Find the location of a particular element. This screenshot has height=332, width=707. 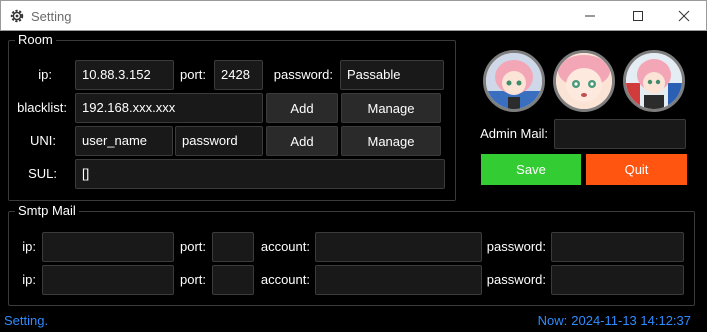

room-ip-field: 10.88.3.152 is located at coordinates (124, 75).